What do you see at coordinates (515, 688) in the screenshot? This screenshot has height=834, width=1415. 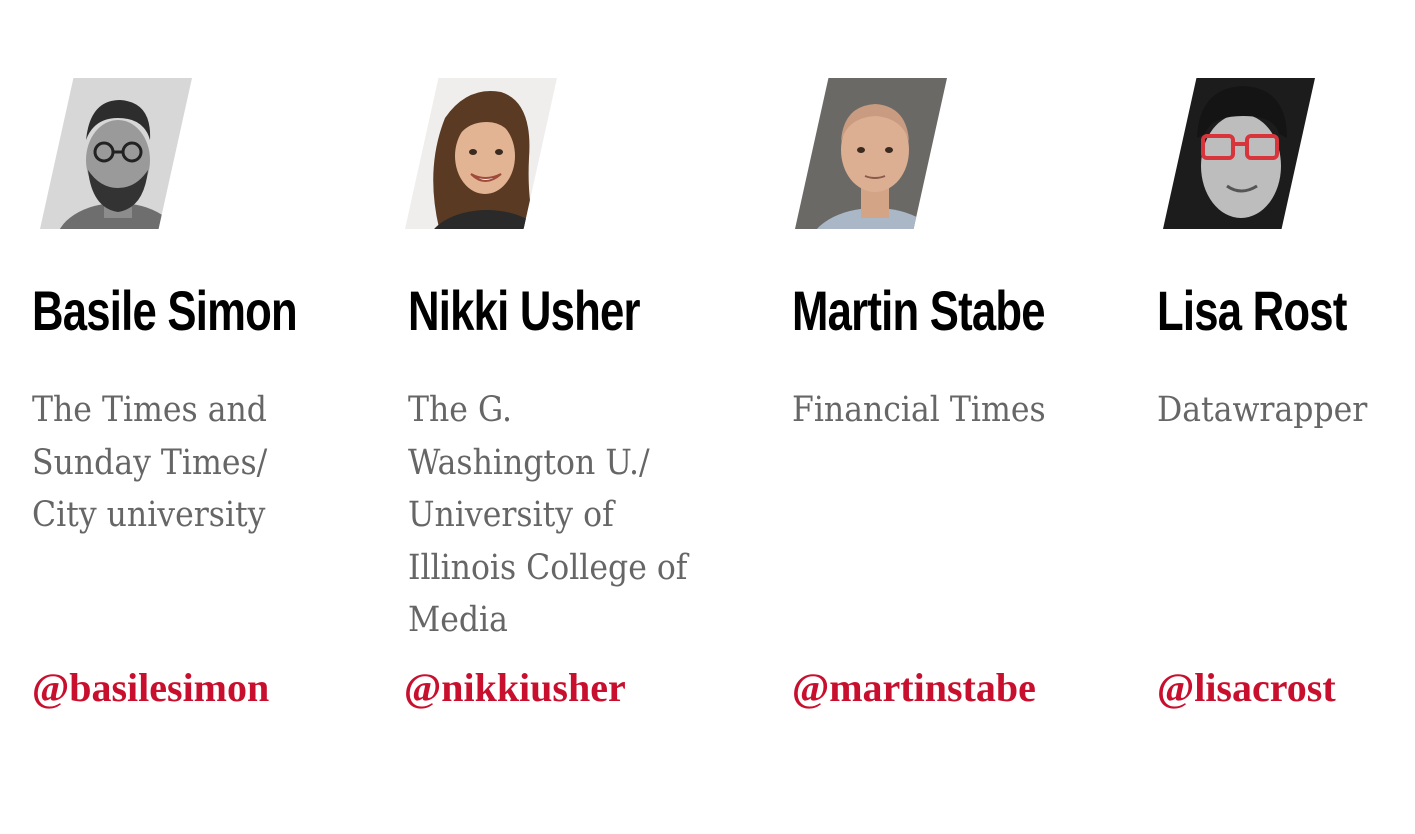 I see `speaker-twitter-link: @nikkiusher` at bounding box center [515, 688].